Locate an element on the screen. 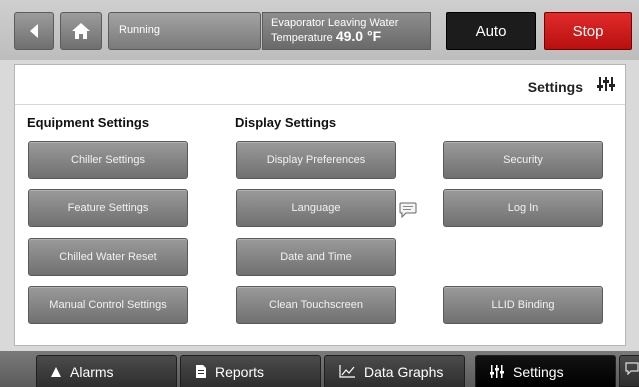  tab-settings: Settings is located at coordinates (545, 371).